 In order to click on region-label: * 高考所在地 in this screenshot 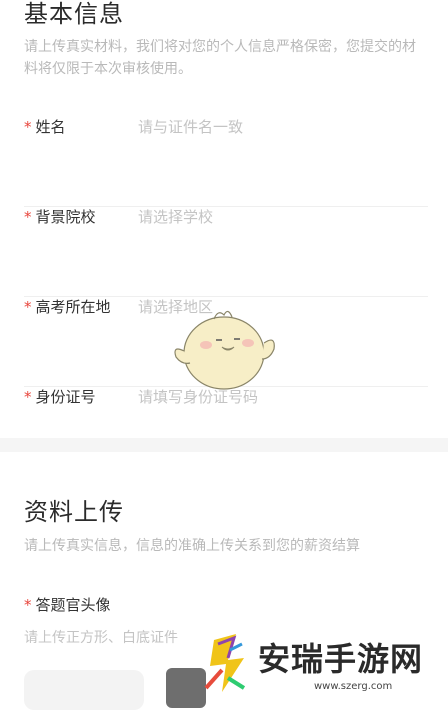, I will do `click(67, 306)`.